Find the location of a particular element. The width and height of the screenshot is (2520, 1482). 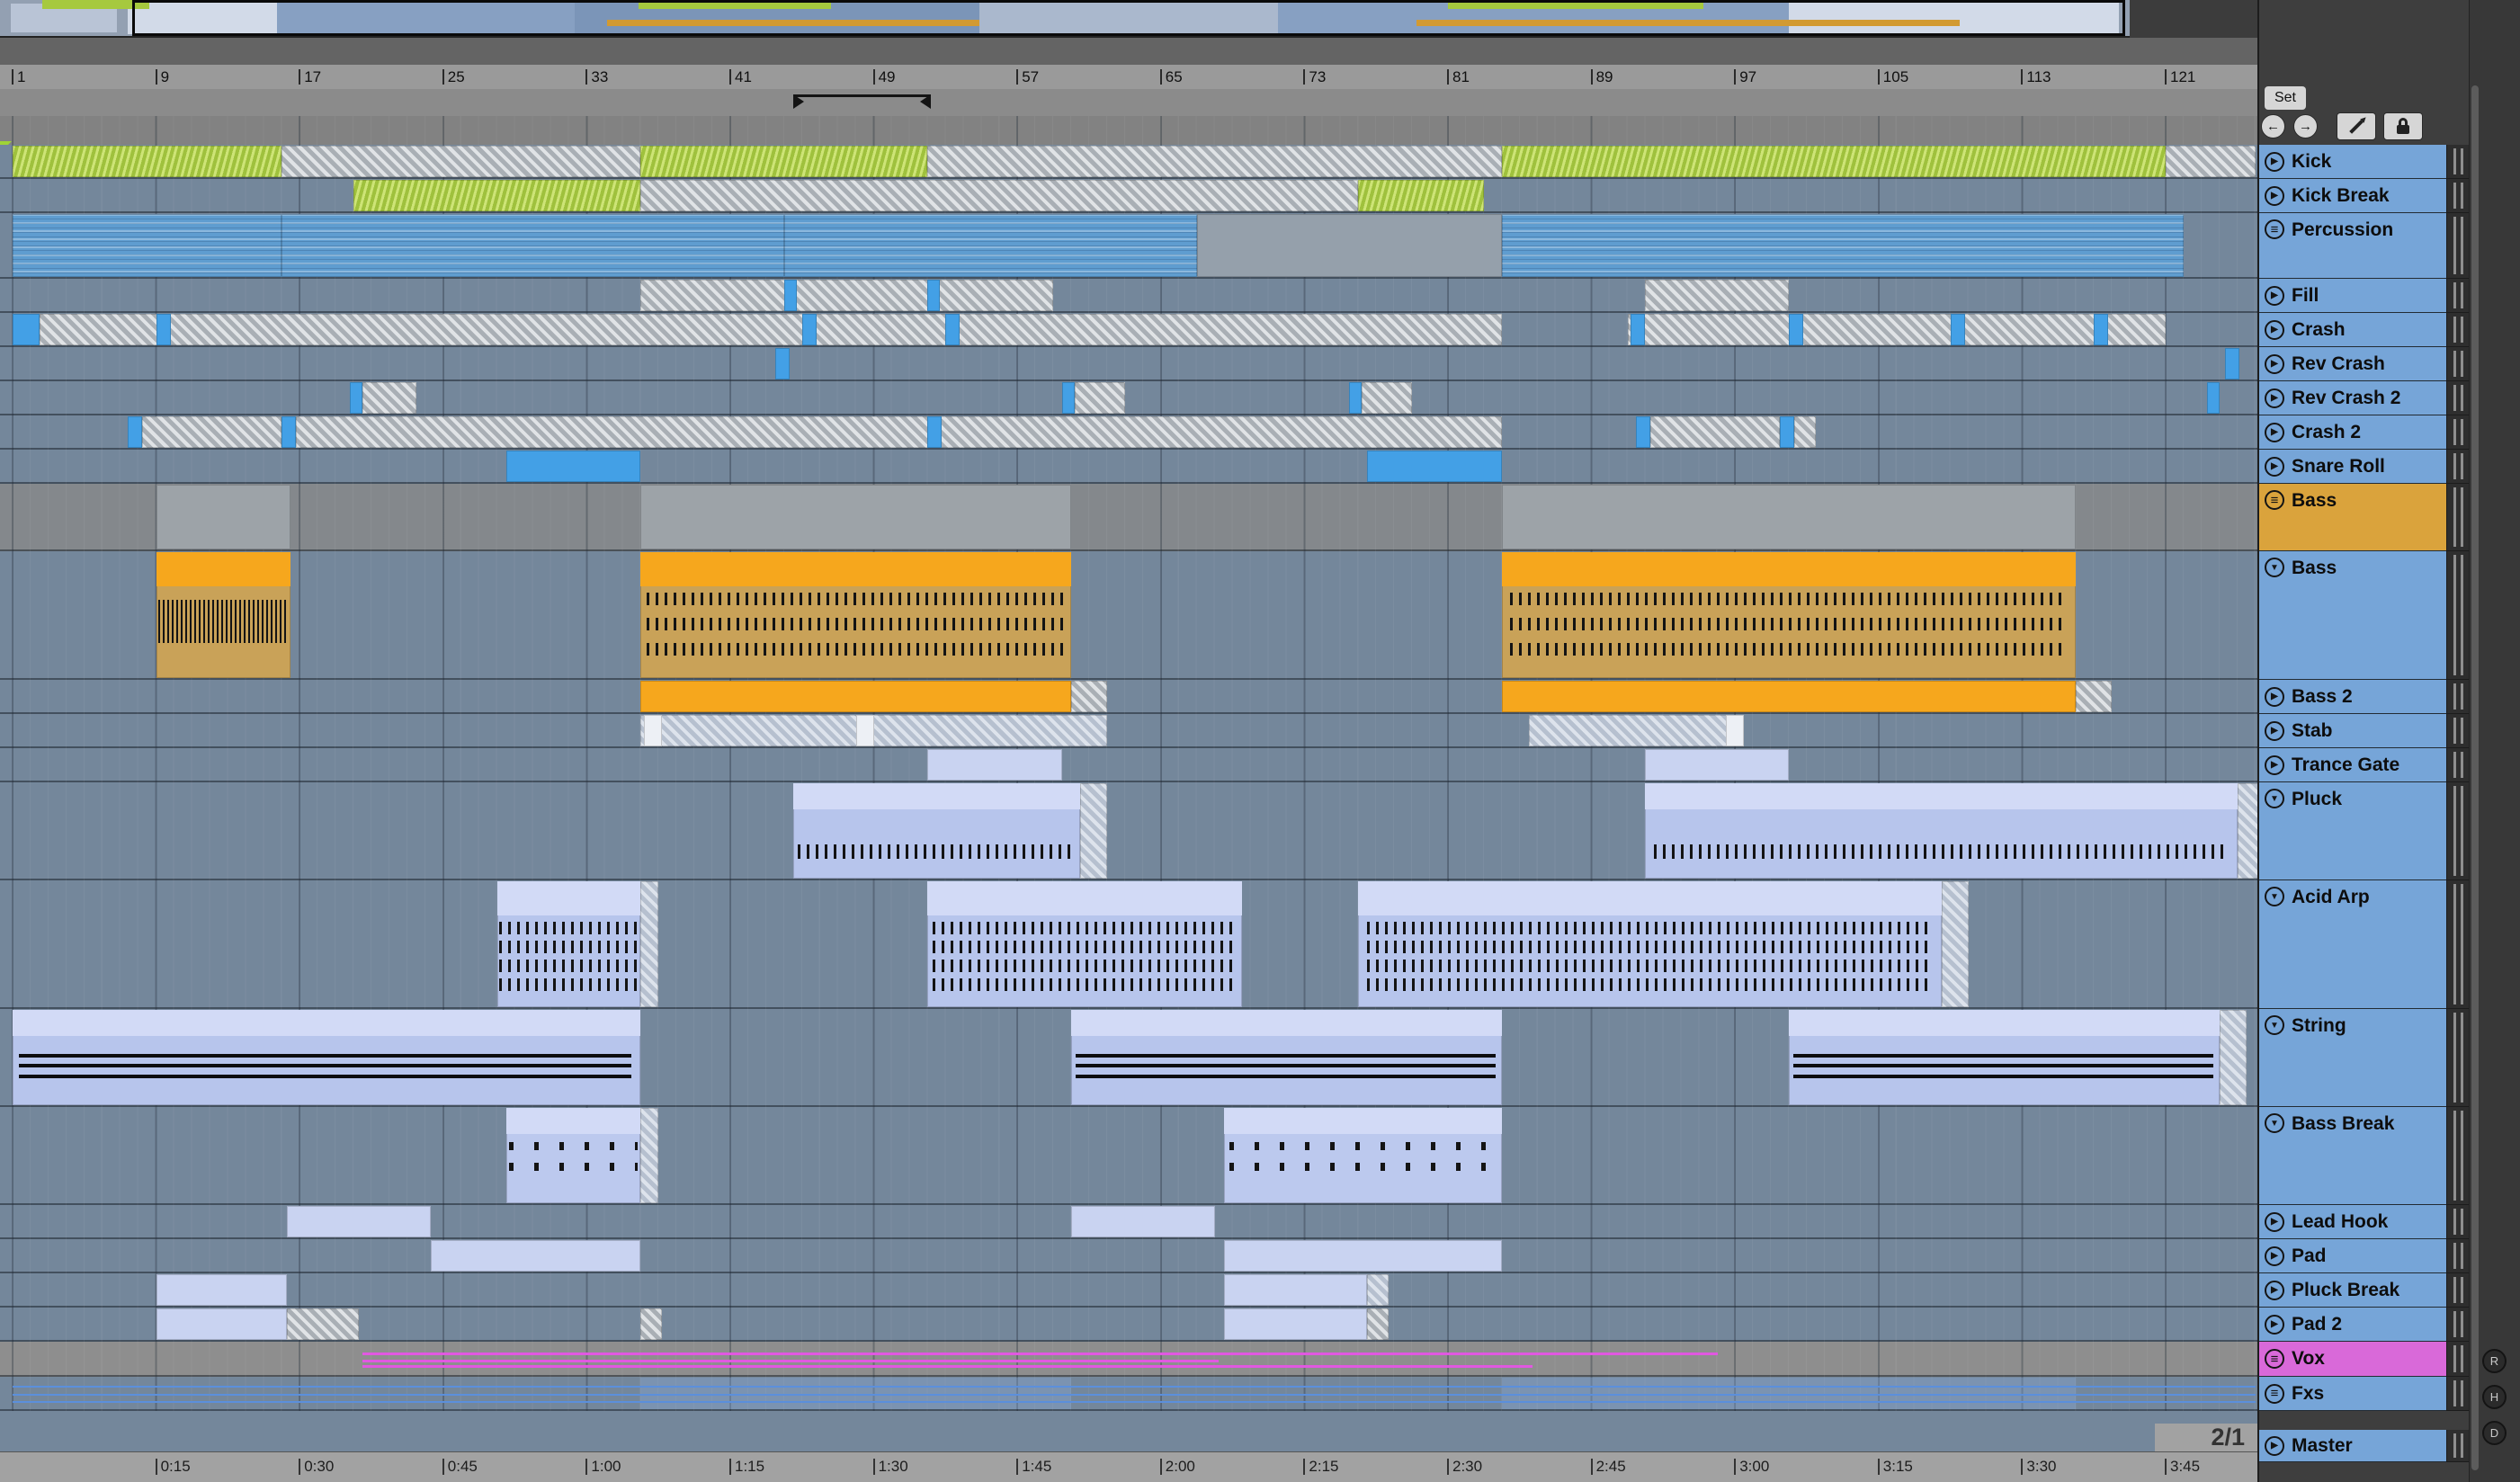

track-name-cell: ≡ Percussion is located at coordinates (2352, 246).